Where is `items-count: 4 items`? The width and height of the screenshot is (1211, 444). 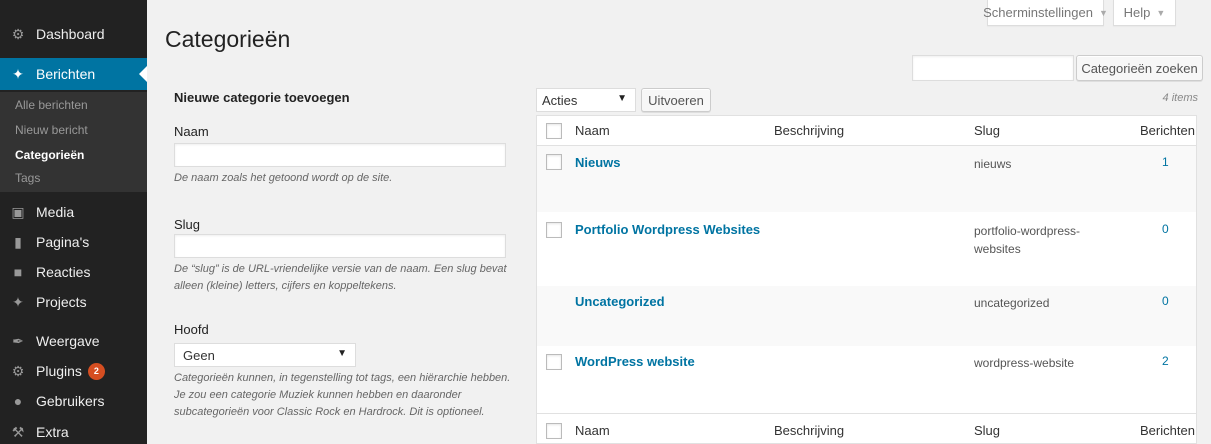 items-count: 4 items is located at coordinates (1180, 98).